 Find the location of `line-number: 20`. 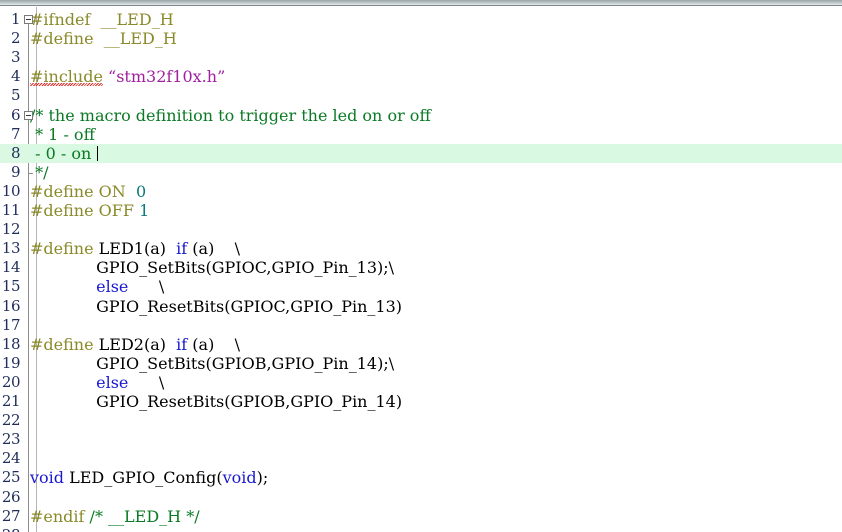

line-number: 20 is located at coordinates (11, 381).